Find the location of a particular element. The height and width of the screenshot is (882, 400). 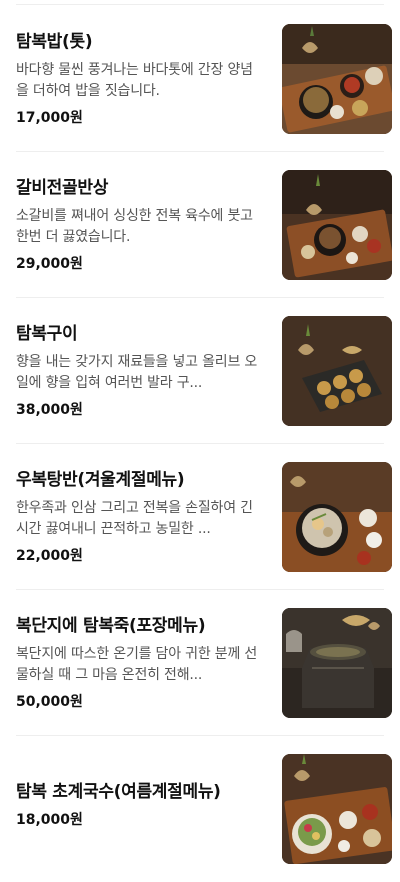

cold-chicken-noodle-photo-image is located at coordinates (337, 809).